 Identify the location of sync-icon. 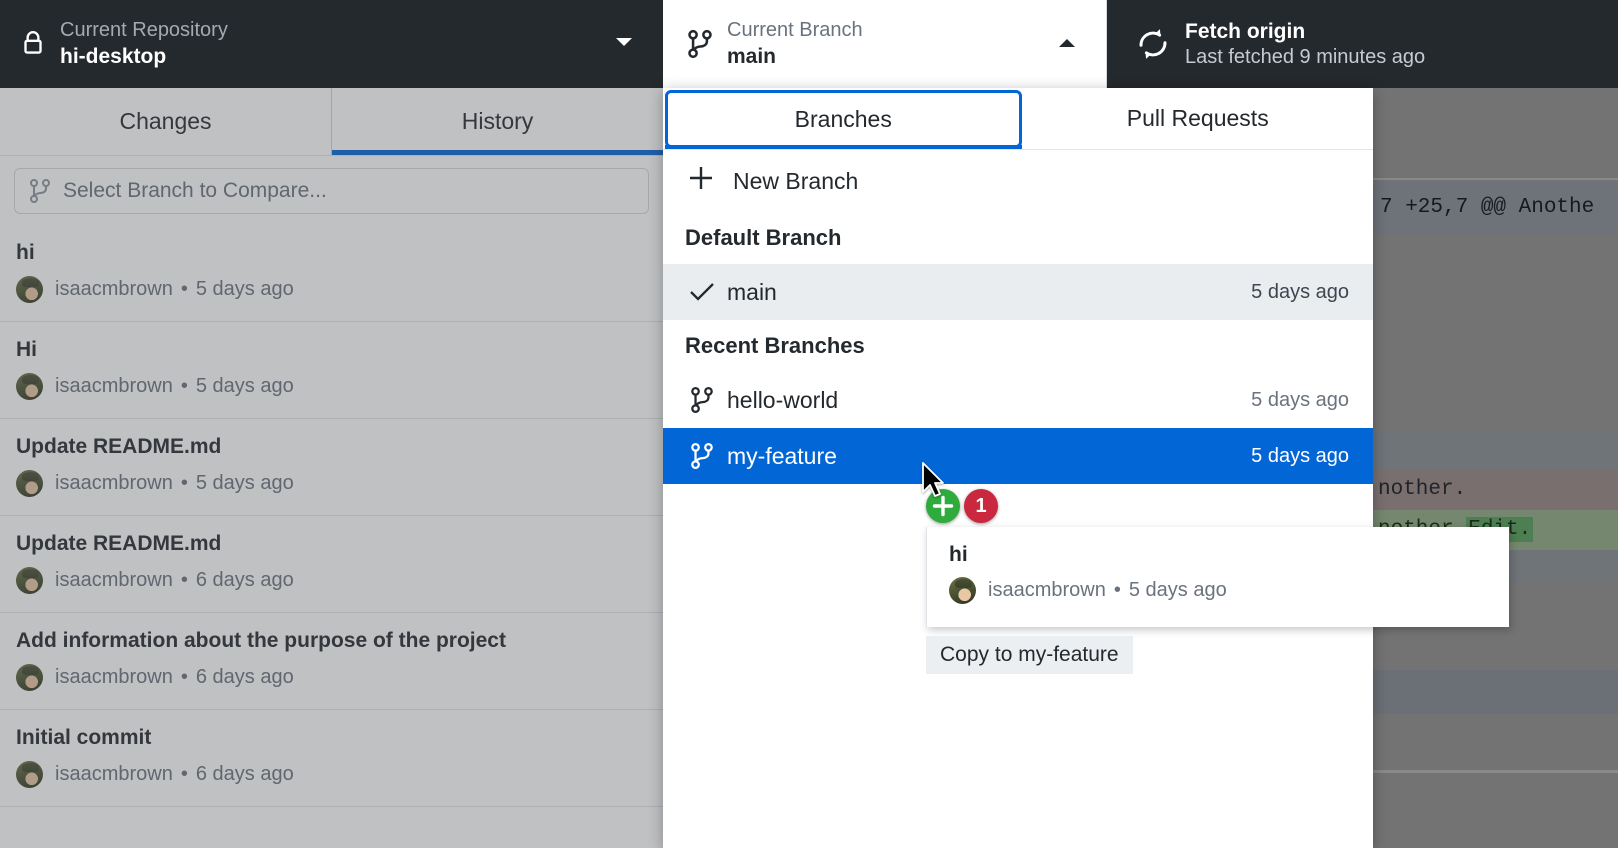
(1153, 44).